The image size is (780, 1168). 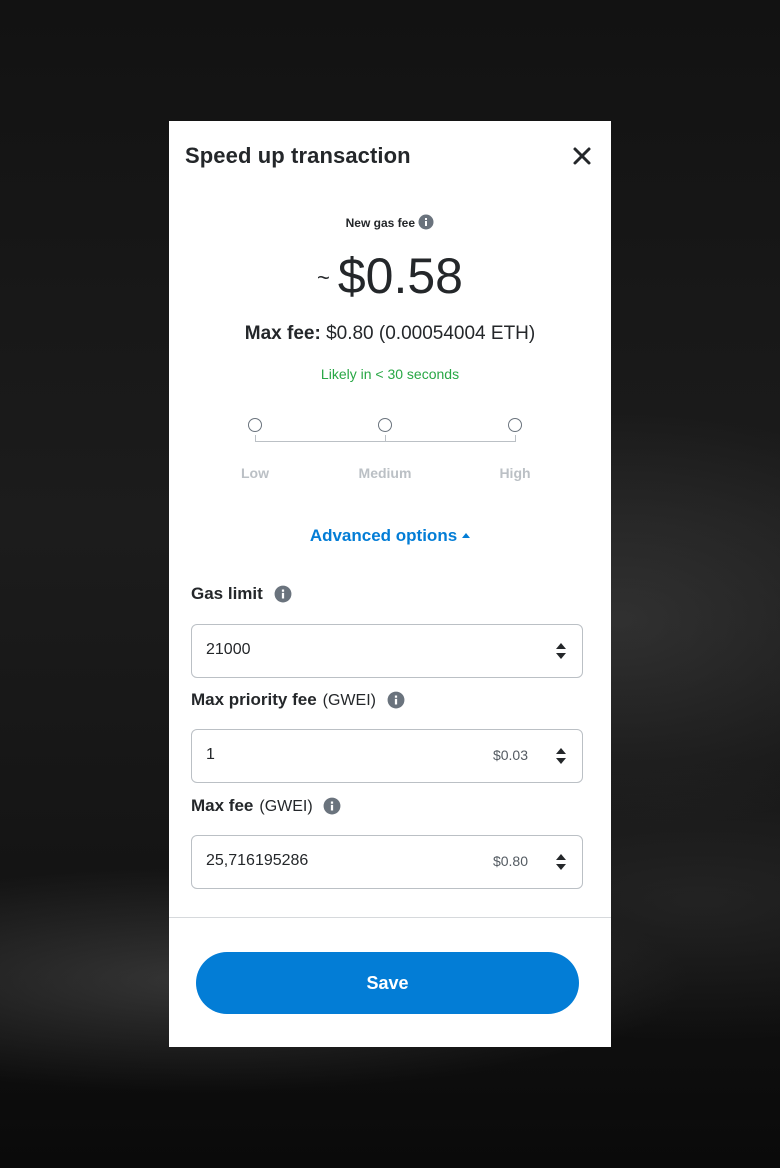 What do you see at coordinates (386, 452) in the screenshot?
I see `gas-speed-slider: Low Medium High` at bounding box center [386, 452].